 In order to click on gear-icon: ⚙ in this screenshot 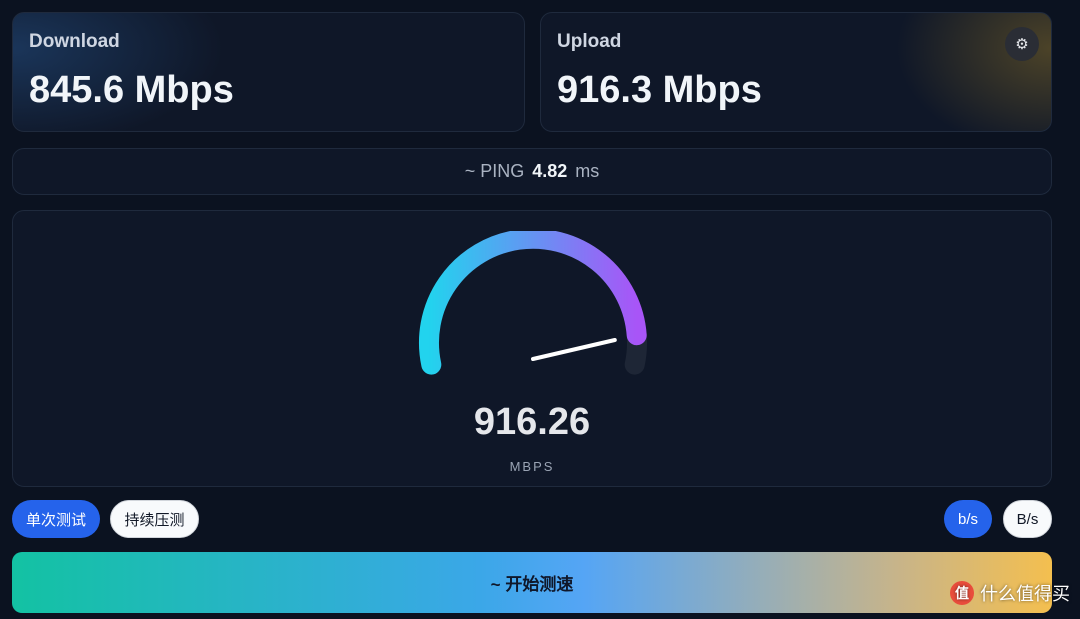, I will do `click(1022, 44)`.